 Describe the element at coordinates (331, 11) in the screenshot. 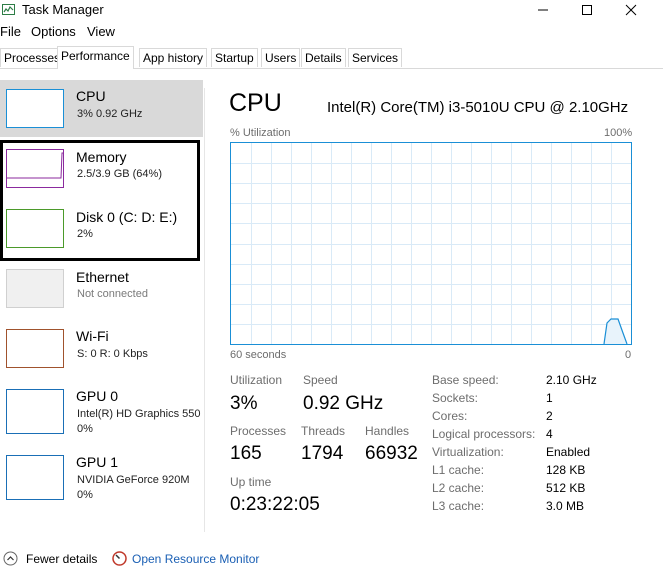

I see `title-bar: Task Manager` at that location.